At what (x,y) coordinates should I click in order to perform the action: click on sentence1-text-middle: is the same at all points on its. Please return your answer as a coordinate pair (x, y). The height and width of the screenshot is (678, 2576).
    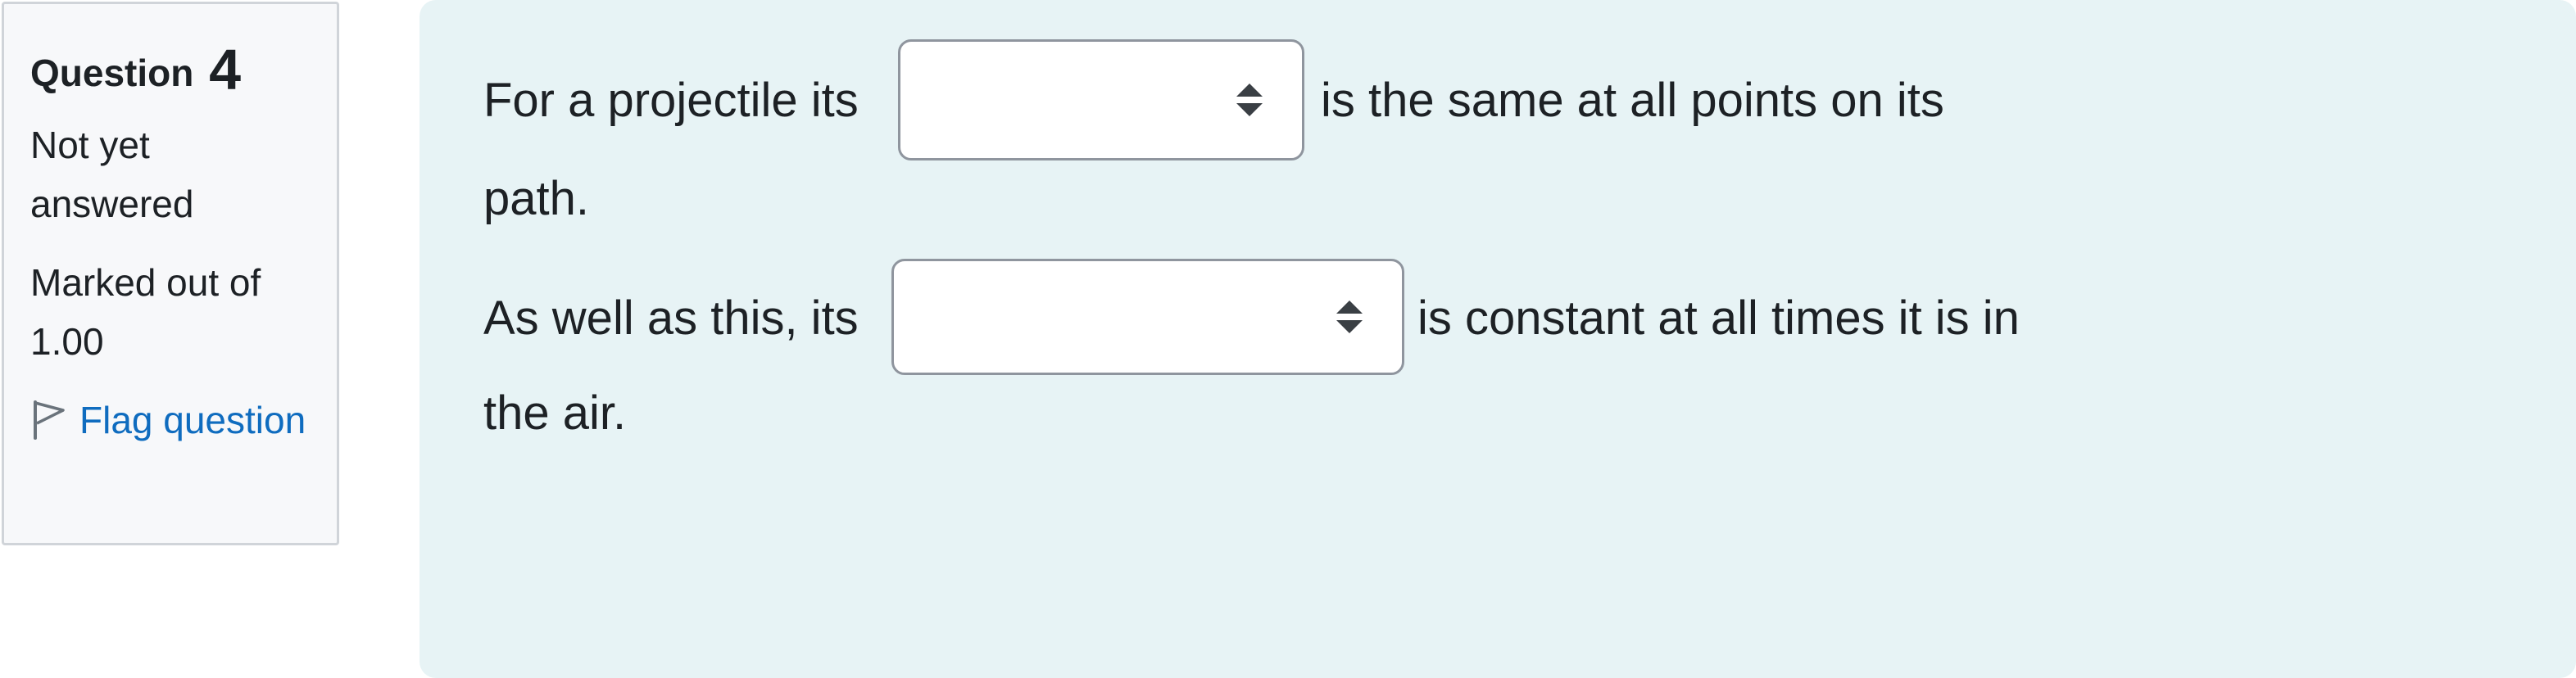
    Looking at the image, I should click on (1632, 100).